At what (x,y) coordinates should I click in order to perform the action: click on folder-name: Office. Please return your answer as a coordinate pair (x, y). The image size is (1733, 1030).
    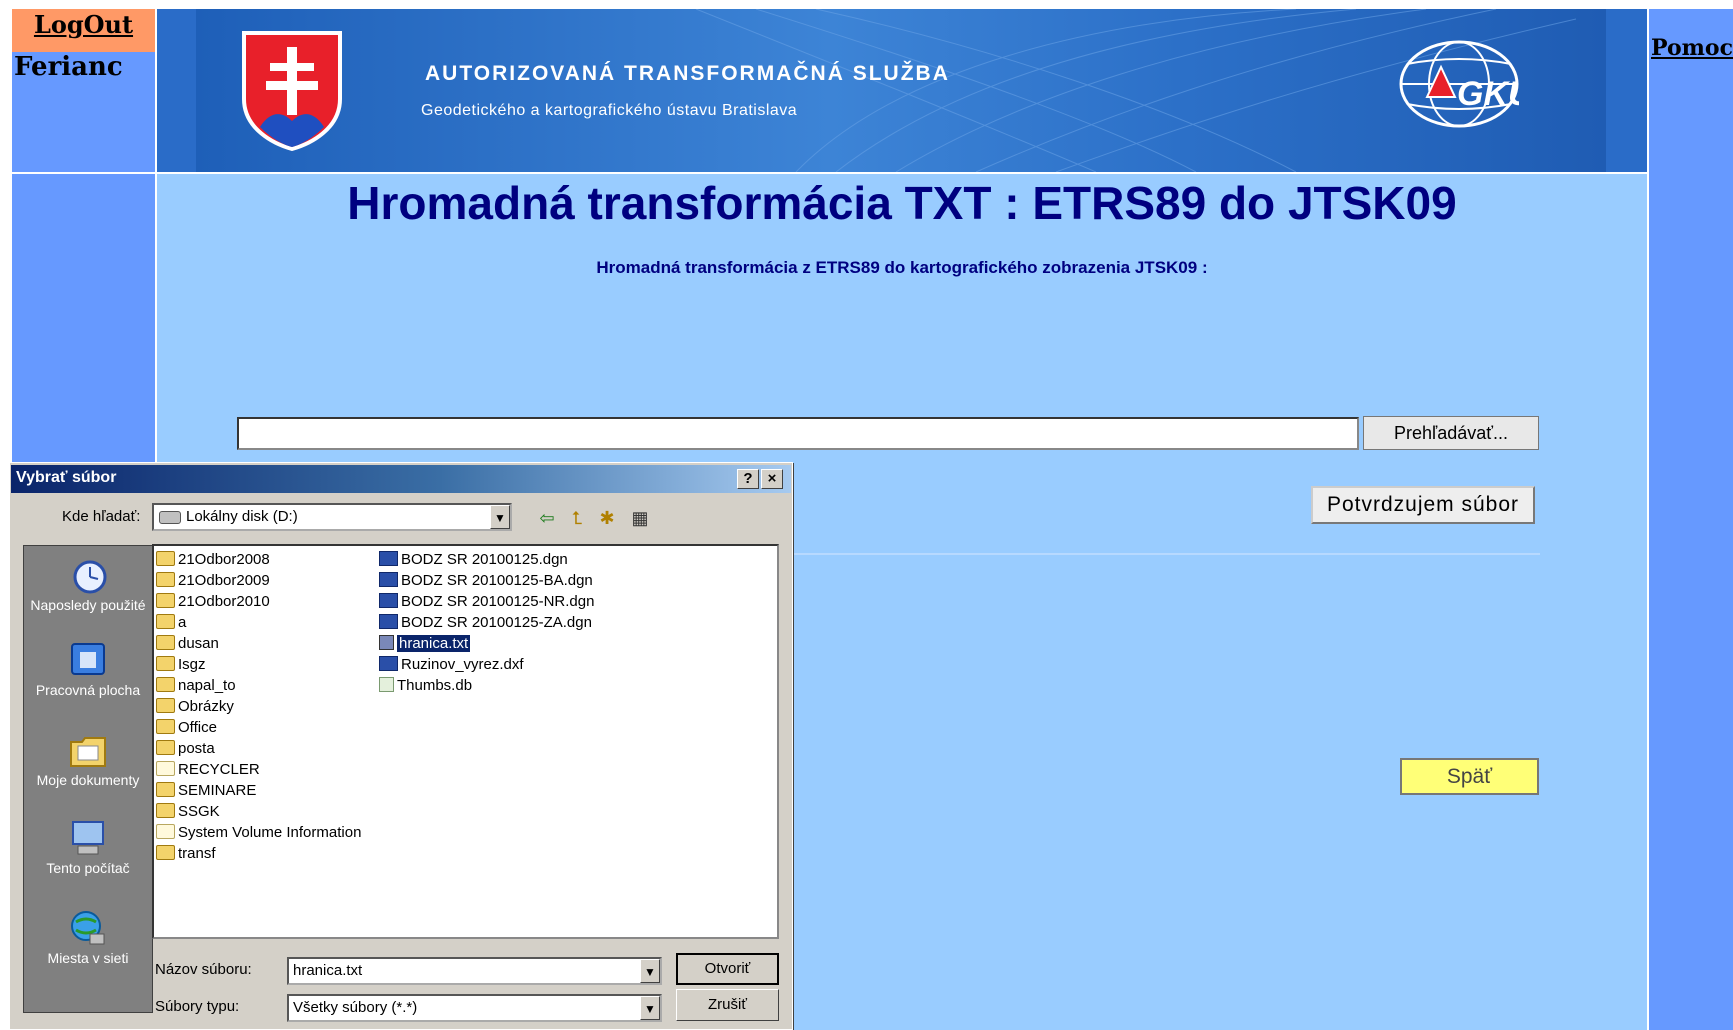
    Looking at the image, I should click on (197, 727).